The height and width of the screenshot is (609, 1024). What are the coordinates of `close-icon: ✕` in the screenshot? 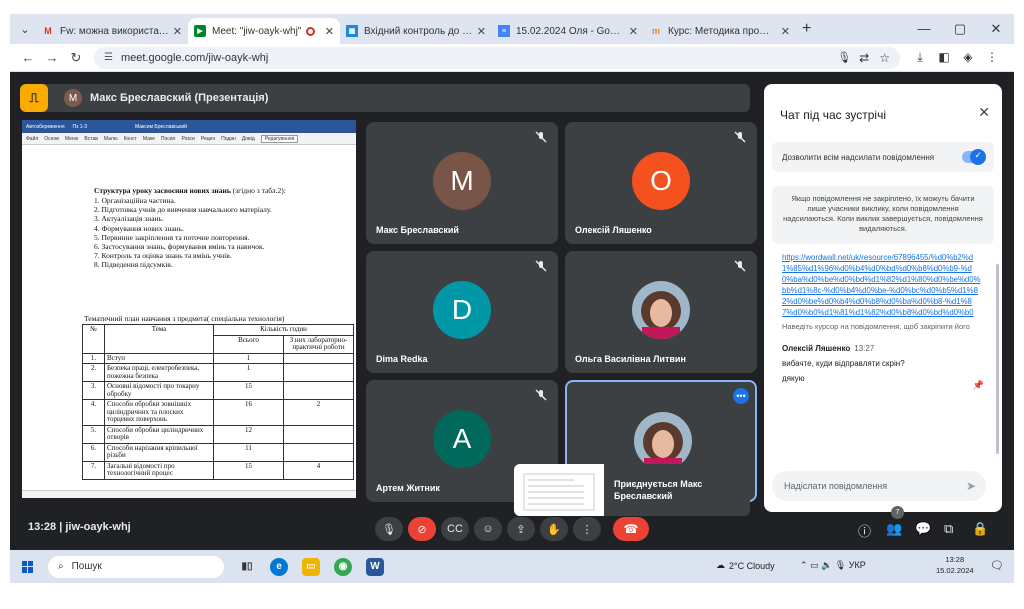 It's located at (984, 112).